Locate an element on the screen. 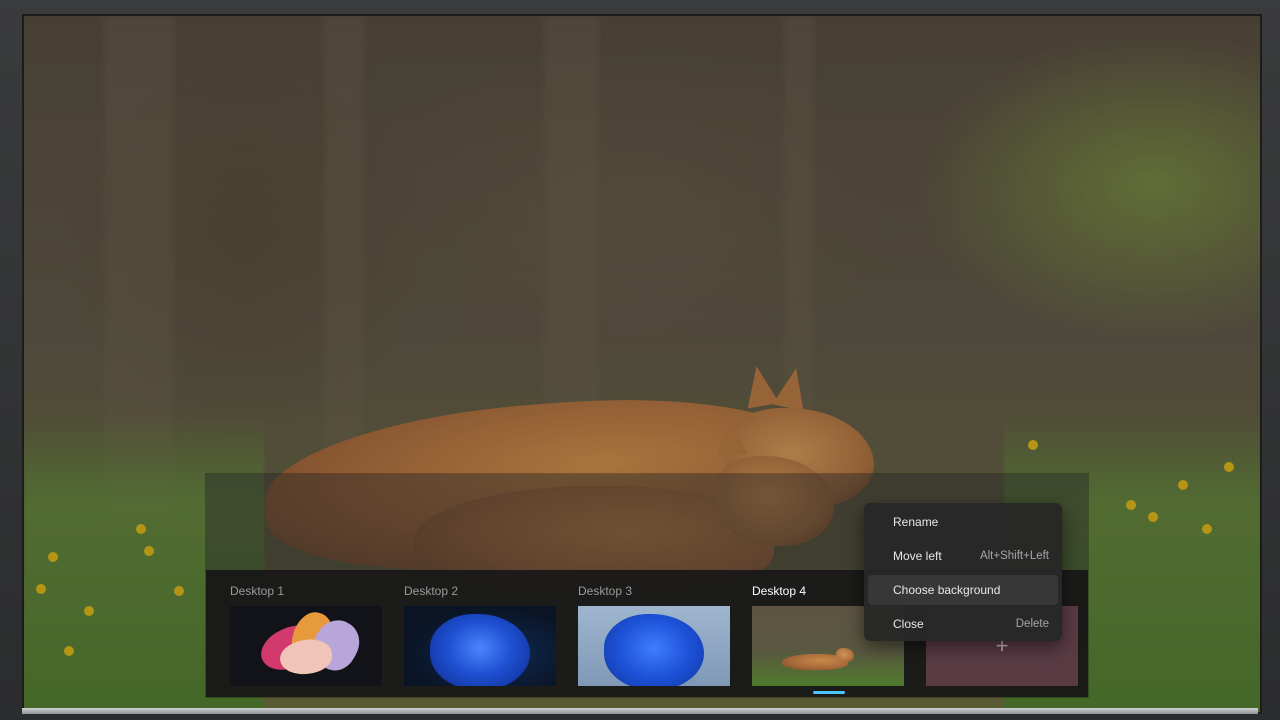 This screenshot has width=1280, height=720. desktop-label: Desktop 4 is located at coordinates (779, 591).